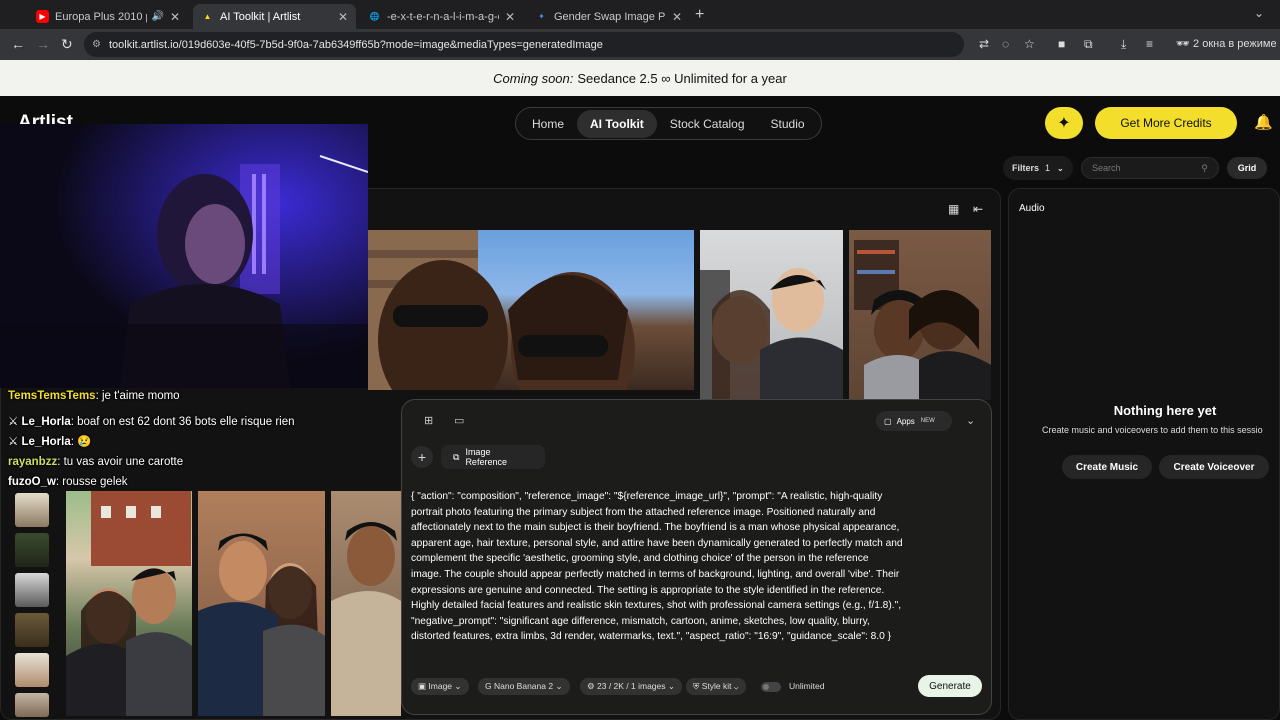 This screenshot has height=720, width=1280. What do you see at coordinates (1107, 467) in the screenshot?
I see `create-music-button: Create Music` at bounding box center [1107, 467].